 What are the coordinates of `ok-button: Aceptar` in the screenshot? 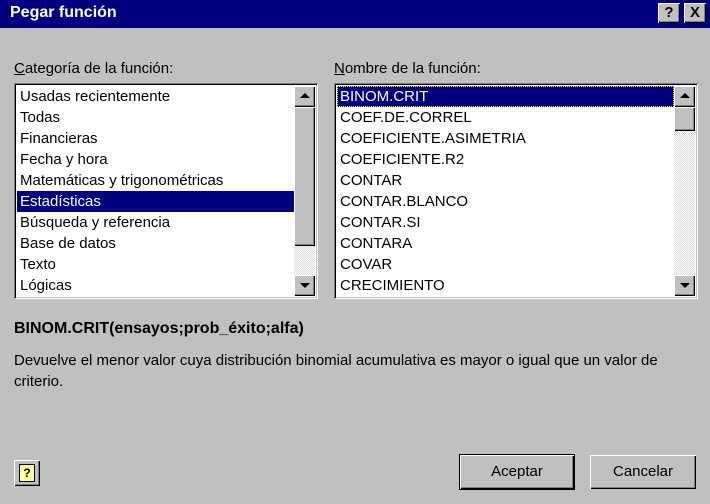 It's located at (517, 472).